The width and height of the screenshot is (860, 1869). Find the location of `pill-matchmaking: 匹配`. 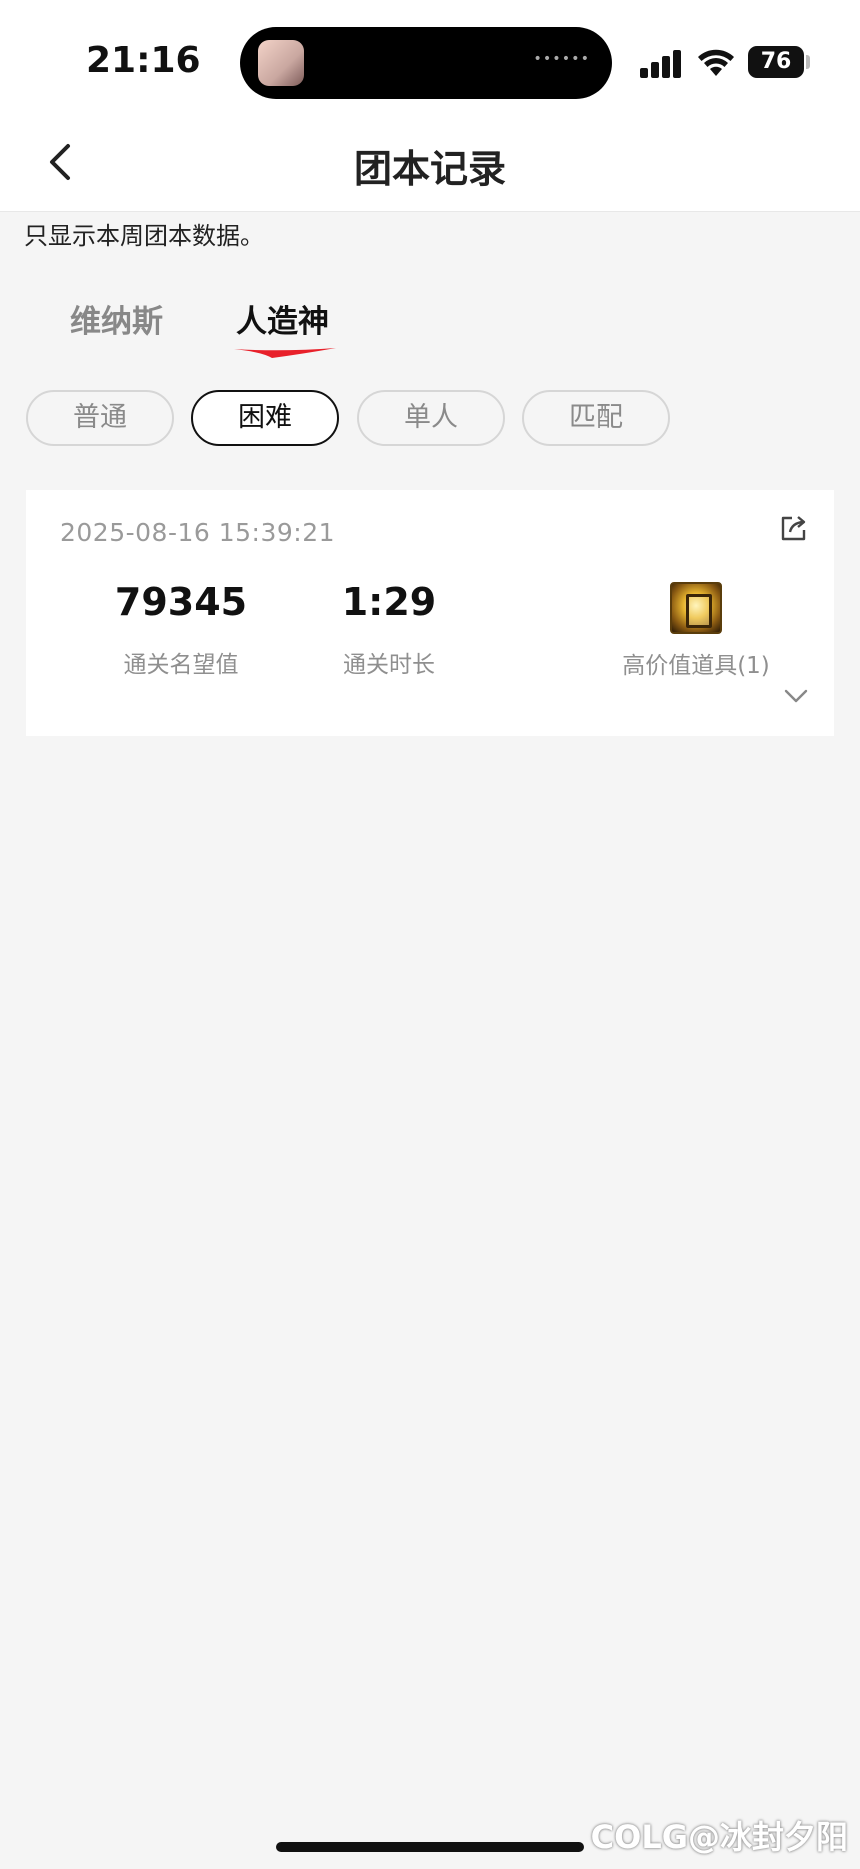

pill-matchmaking: 匹配 is located at coordinates (596, 418).